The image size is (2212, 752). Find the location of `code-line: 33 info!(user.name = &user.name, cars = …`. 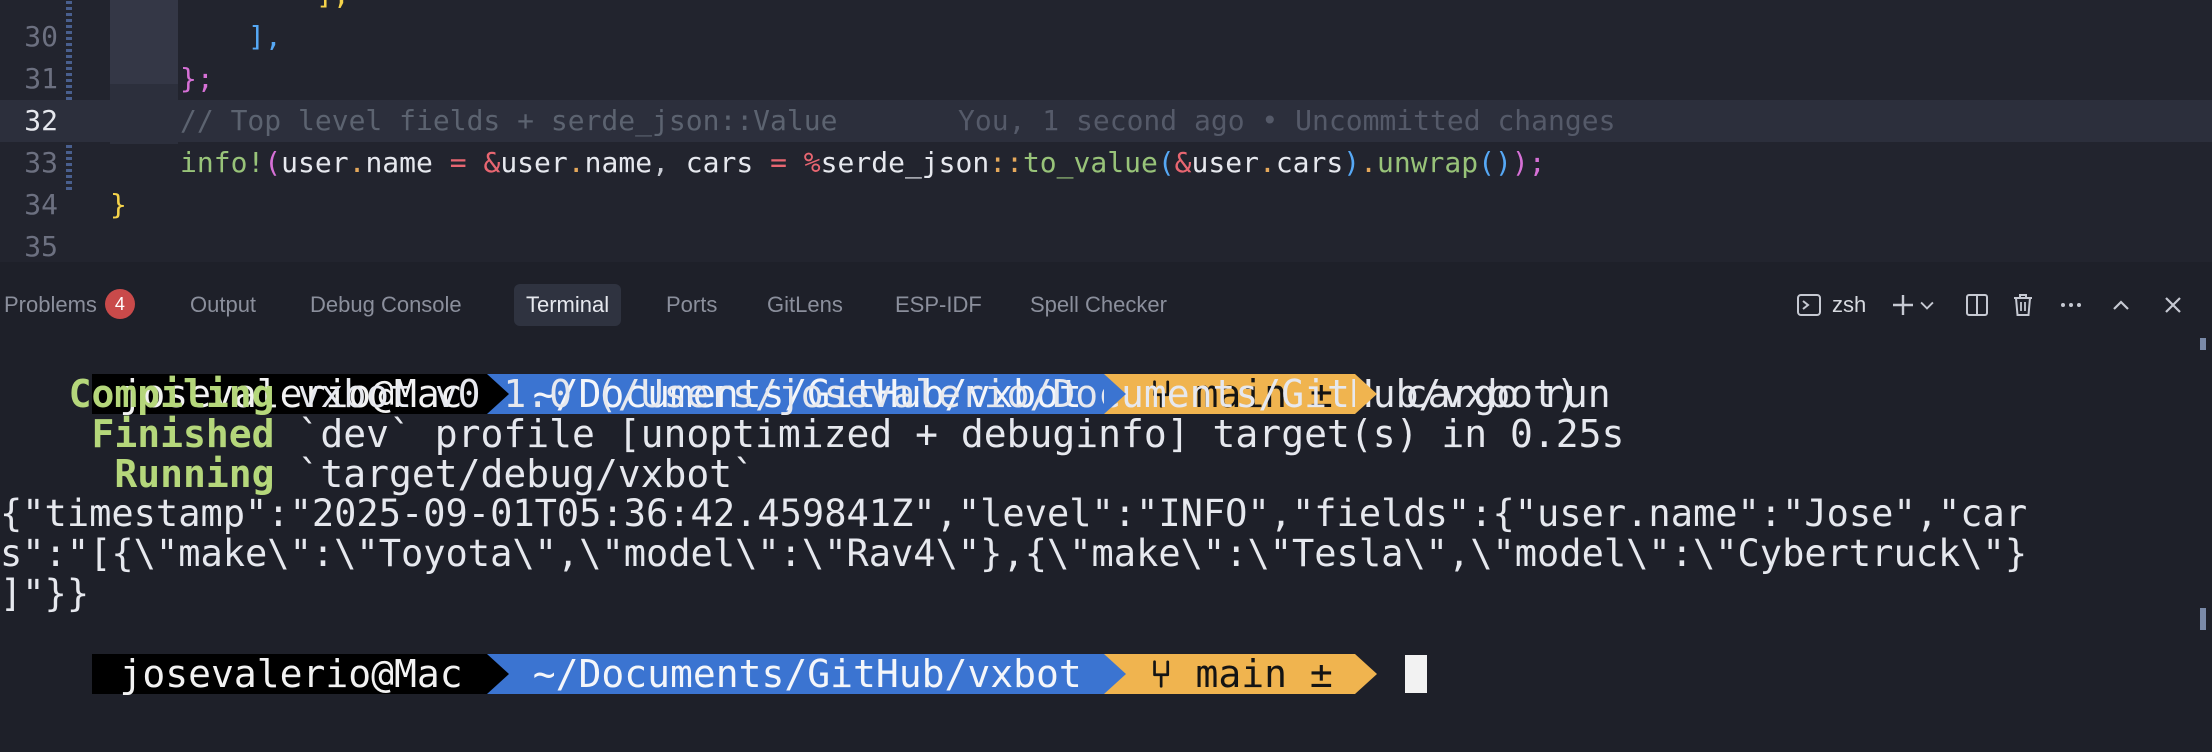

code-line: 33 info!(user.name = &user.name, cars = … is located at coordinates (1106, 163).